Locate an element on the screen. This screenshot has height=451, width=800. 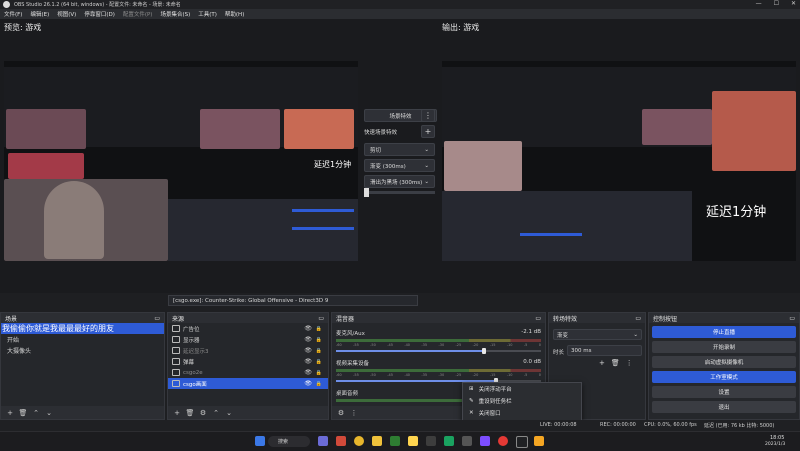
display-icon is located at coordinates (176, 339).